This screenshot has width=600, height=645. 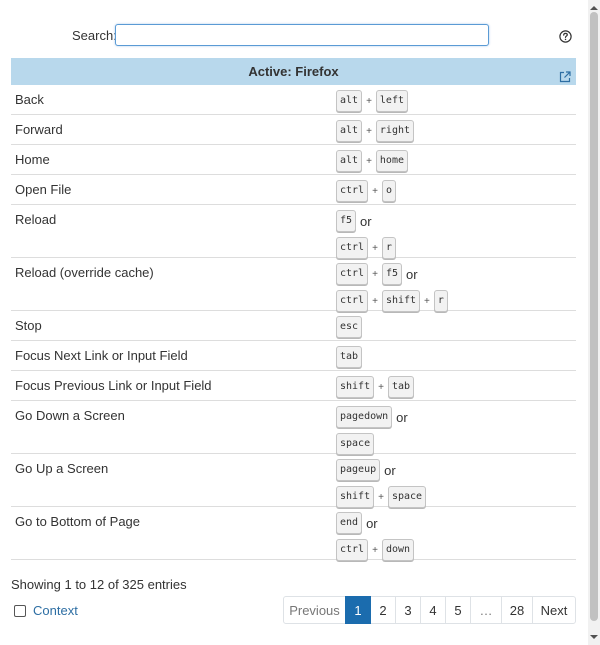 What do you see at coordinates (293, 160) in the screenshot?
I see `shortcut-row: Home alt + home` at bounding box center [293, 160].